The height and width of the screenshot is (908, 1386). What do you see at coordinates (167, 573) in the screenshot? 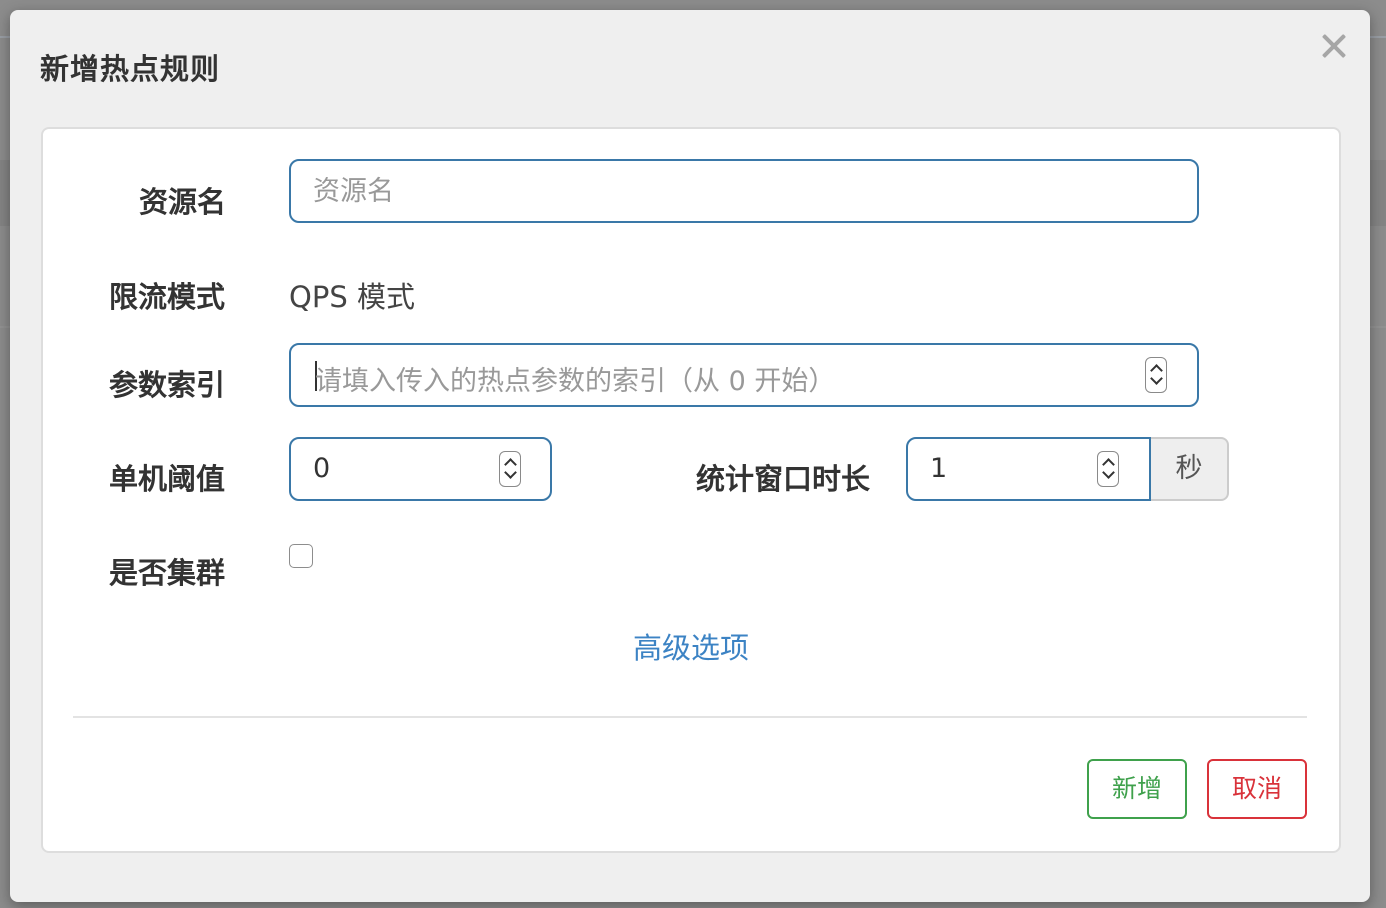
I see `cluster-label: 是否集群` at bounding box center [167, 573].